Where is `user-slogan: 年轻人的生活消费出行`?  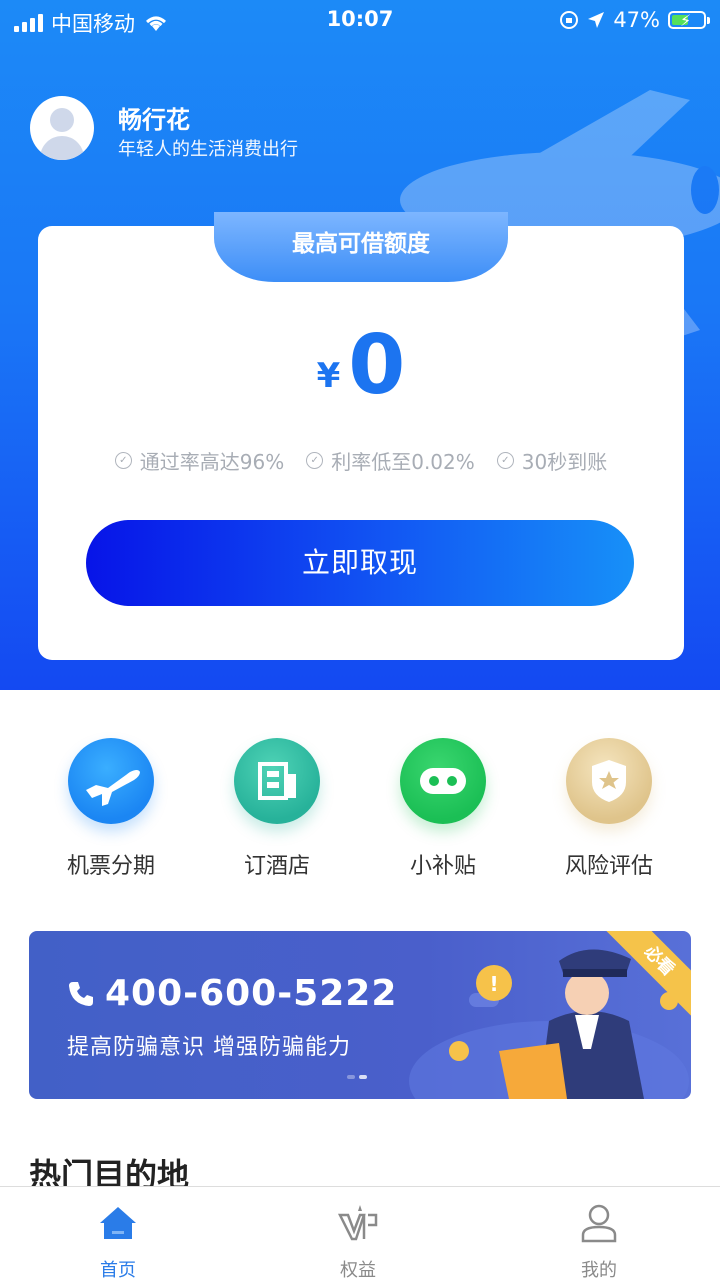
user-slogan: 年轻人的生活消费出行 is located at coordinates (208, 149).